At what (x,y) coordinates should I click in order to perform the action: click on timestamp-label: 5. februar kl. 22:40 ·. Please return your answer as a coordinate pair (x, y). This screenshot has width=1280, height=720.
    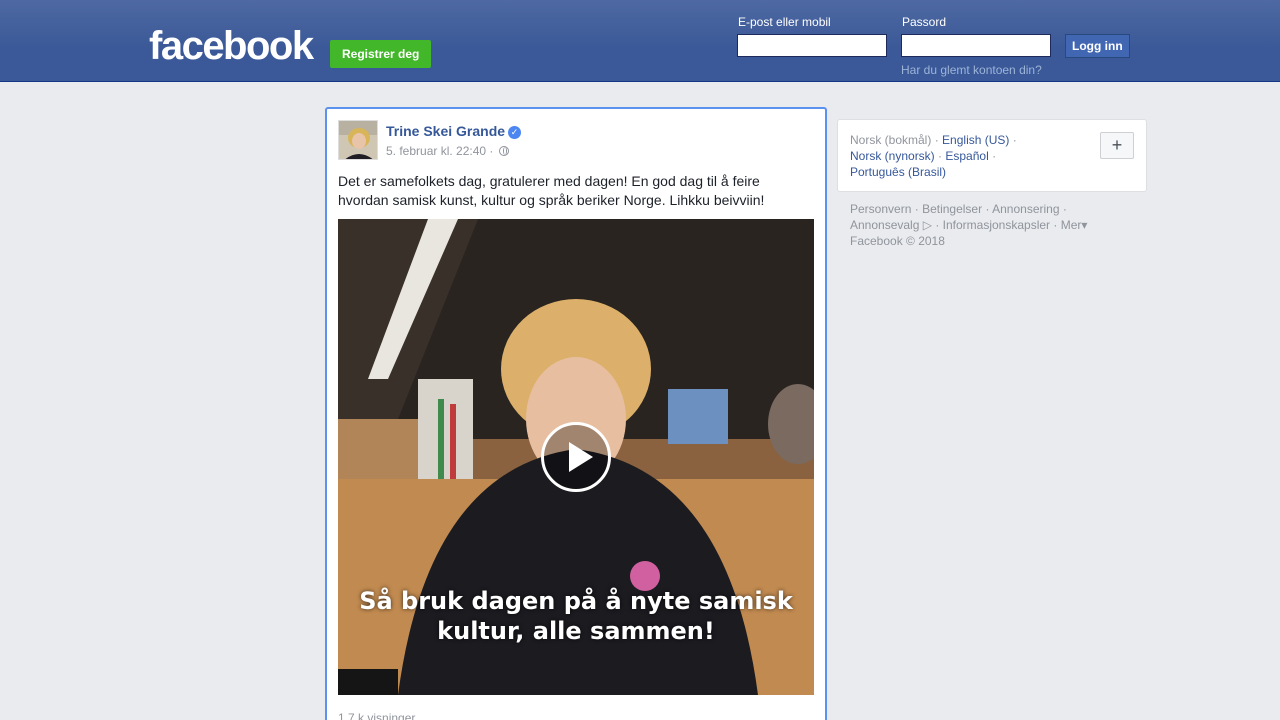
    Looking at the image, I should click on (439, 151).